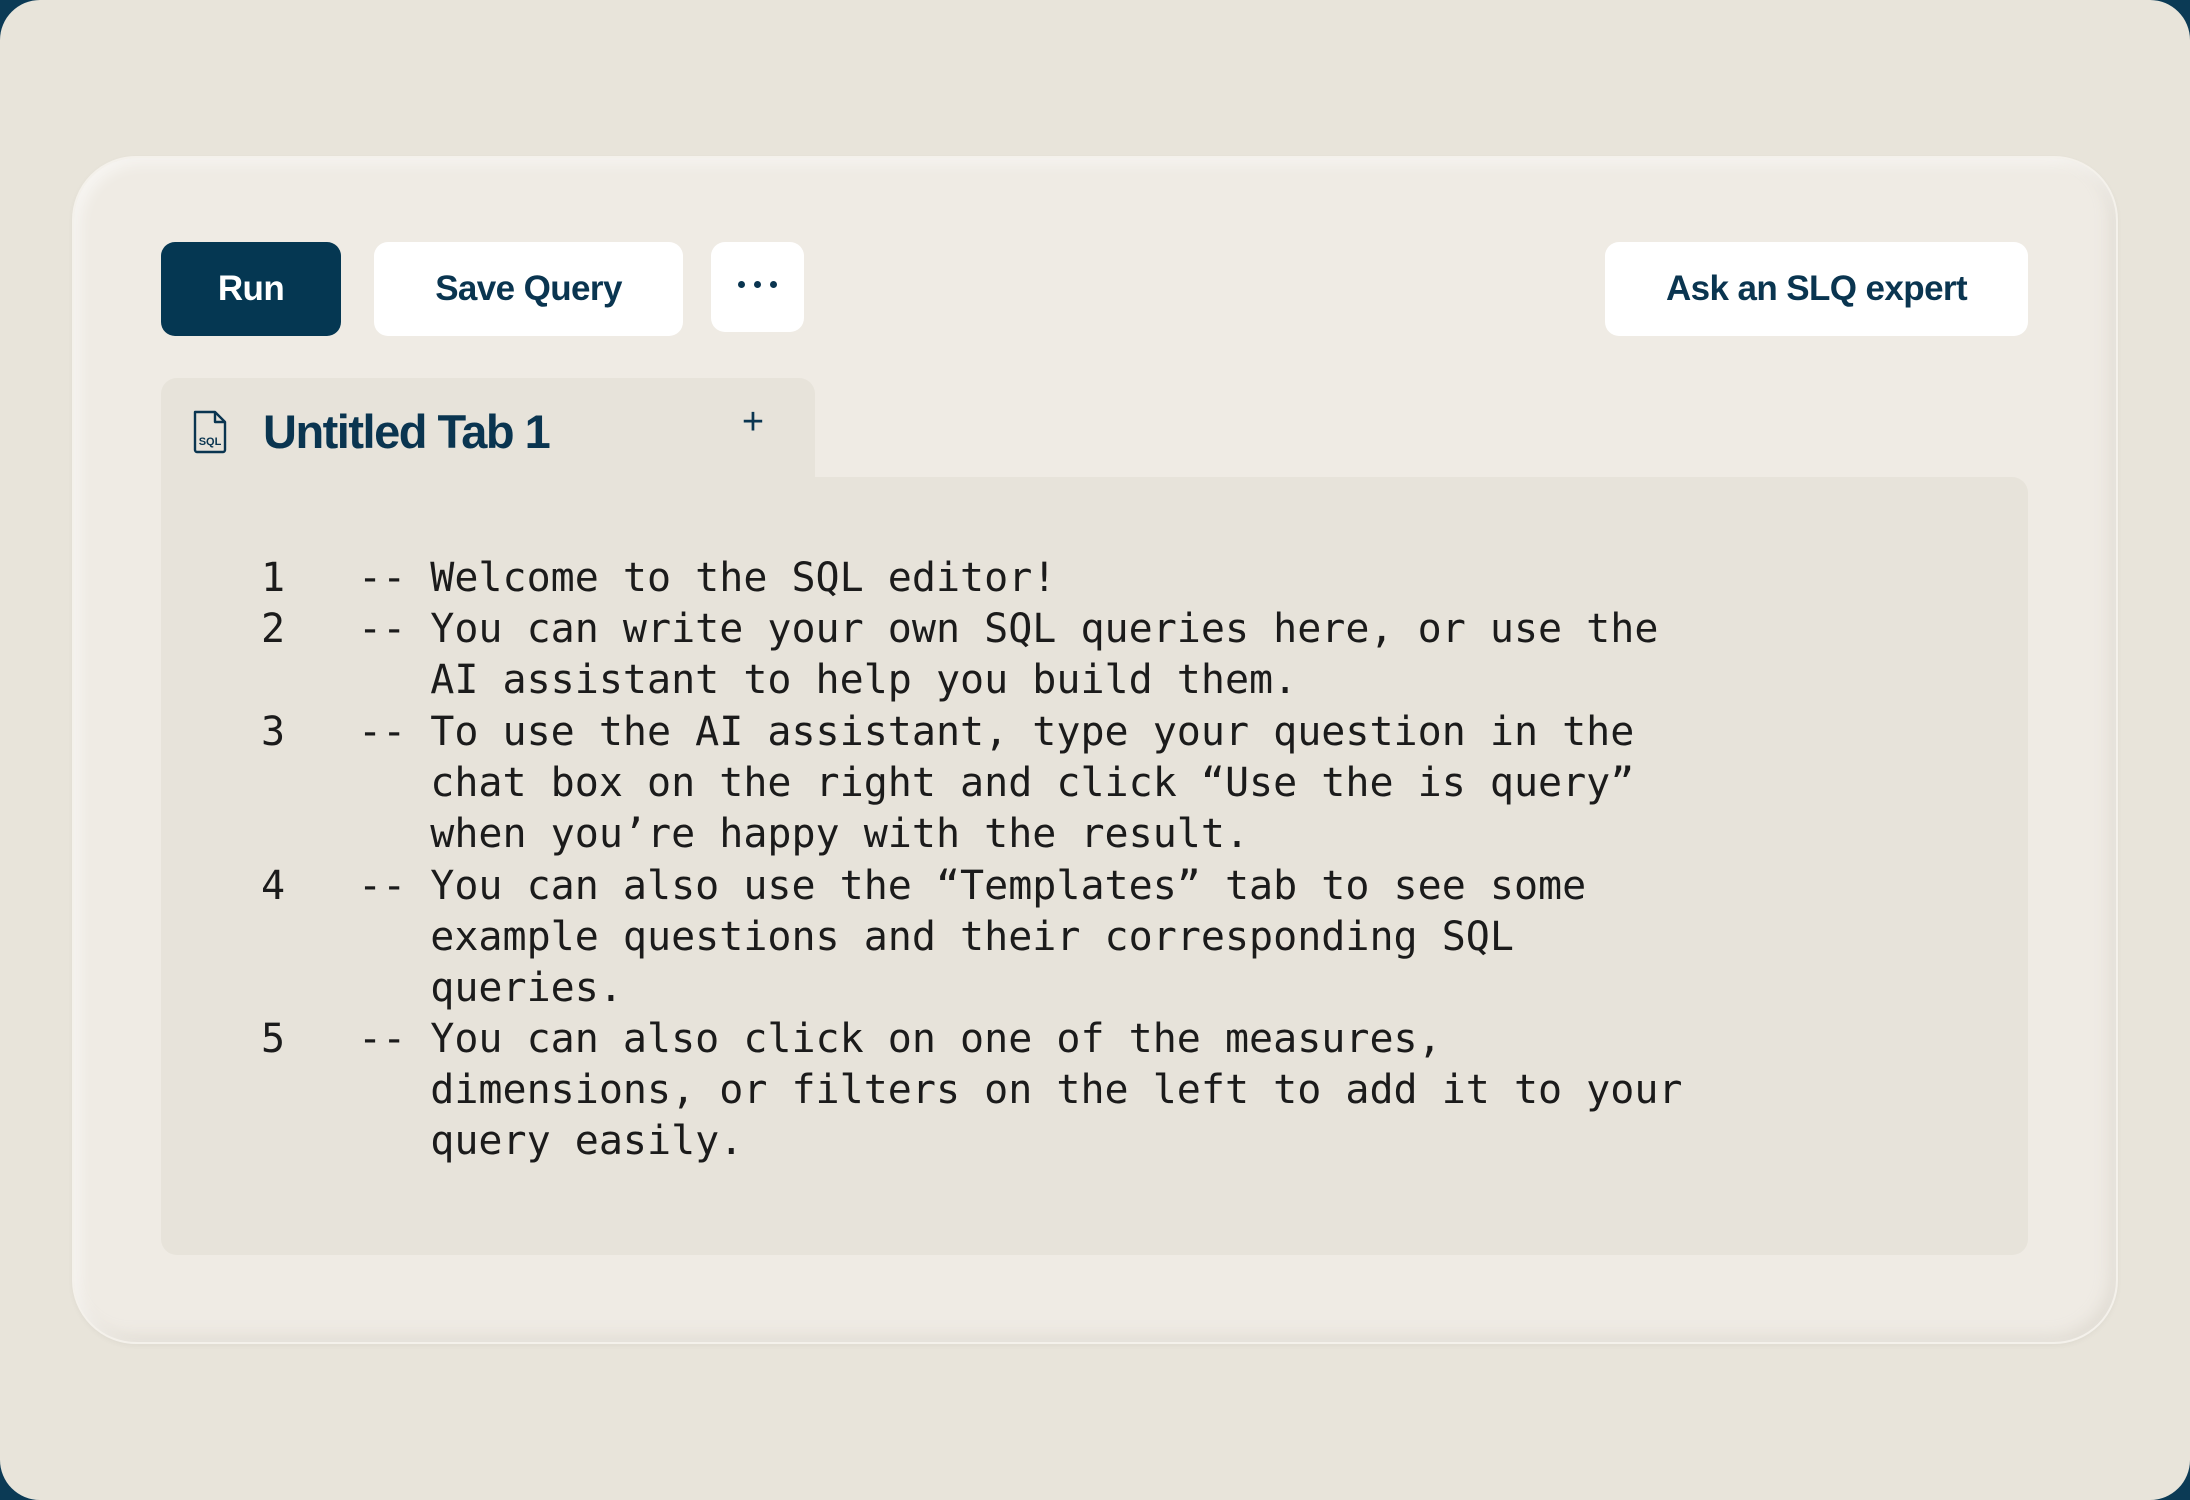 This screenshot has height=1500, width=2190. What do you see at coordinates (210, 432) in the screenshot?
I see `sql-file-icon: SQL` at bounding box center [210, 432].